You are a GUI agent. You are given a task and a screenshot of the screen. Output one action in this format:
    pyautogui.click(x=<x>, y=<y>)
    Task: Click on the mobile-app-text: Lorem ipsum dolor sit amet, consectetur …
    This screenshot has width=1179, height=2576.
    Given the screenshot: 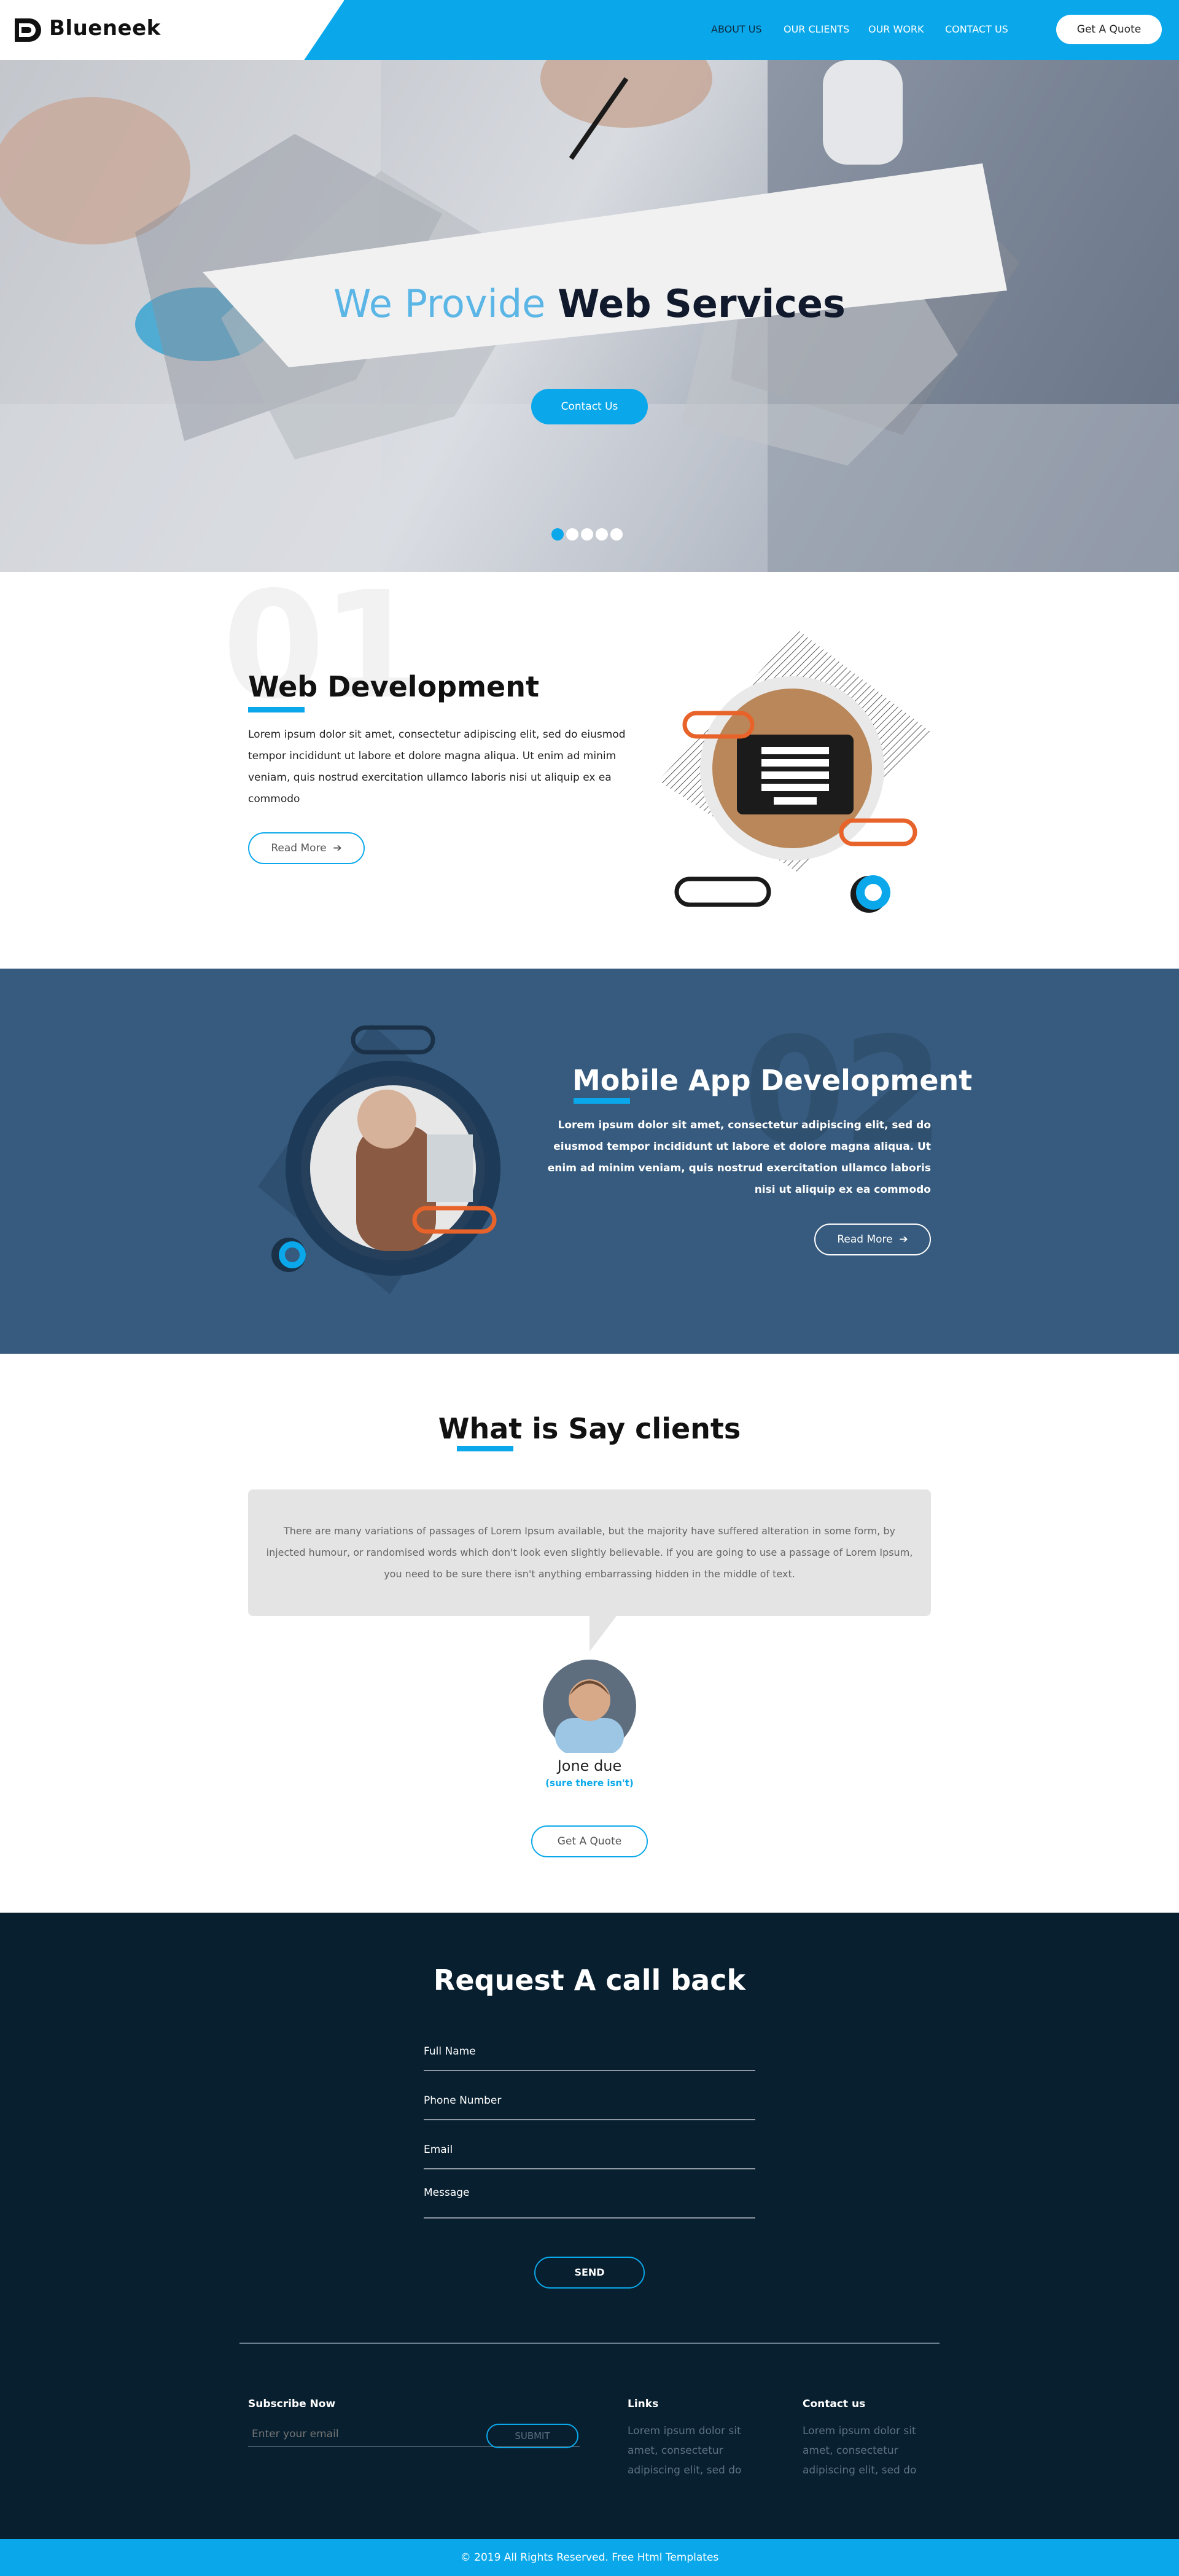 What is the action you would take?
    pyautogui.click(x=739, y=1157)
    